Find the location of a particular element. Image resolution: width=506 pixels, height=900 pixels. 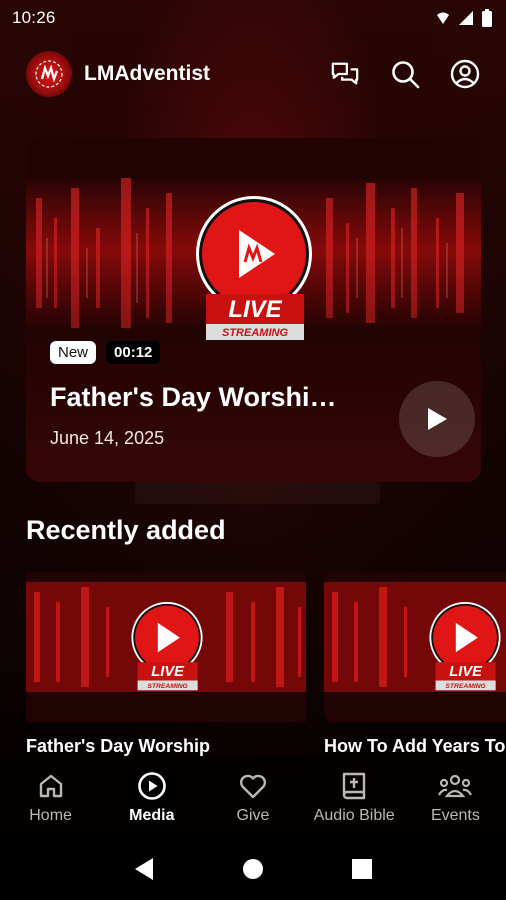

bottom-navigation: Home Media Give Audio Bible Events is located at coordinates (253, 798).